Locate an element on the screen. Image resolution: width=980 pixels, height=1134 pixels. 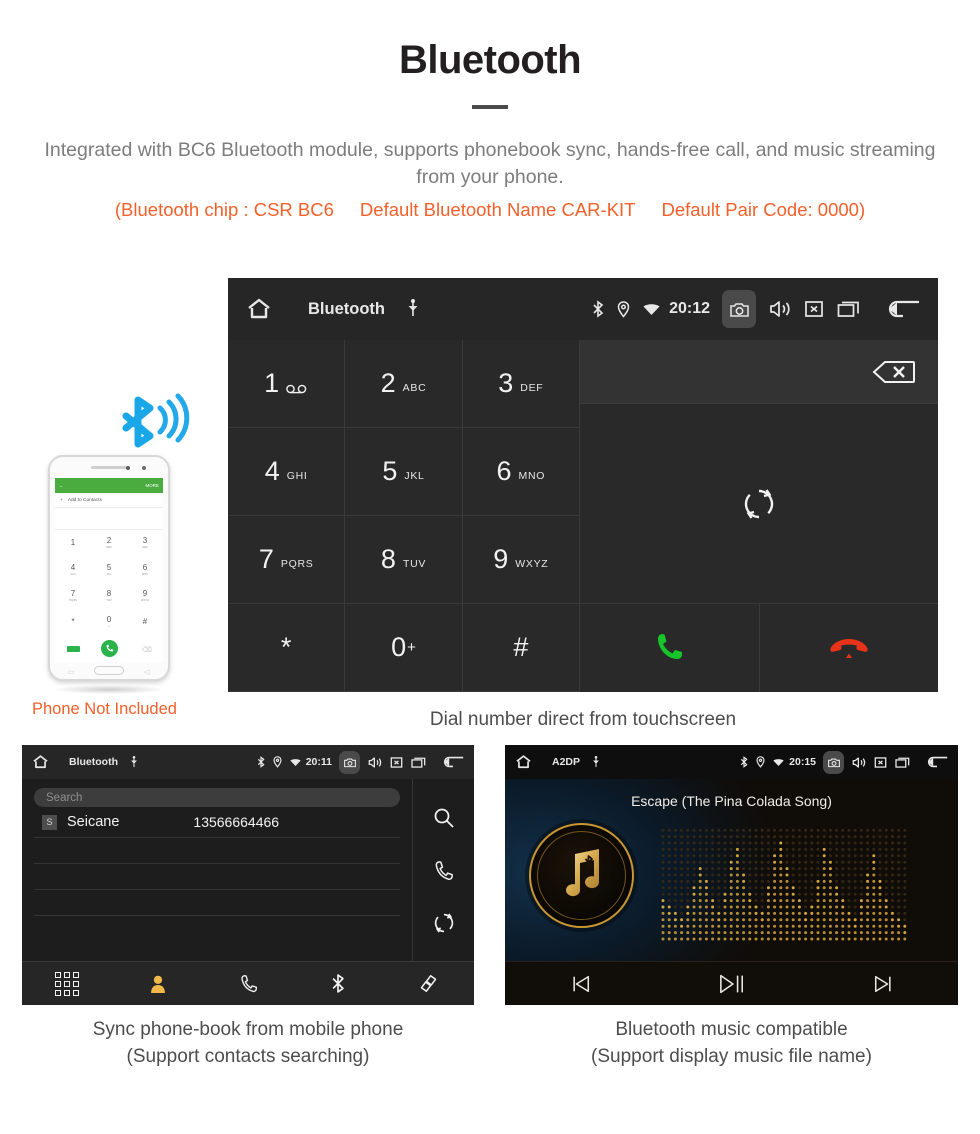
spectrum-visualizer is located at coordinates (785, 884).